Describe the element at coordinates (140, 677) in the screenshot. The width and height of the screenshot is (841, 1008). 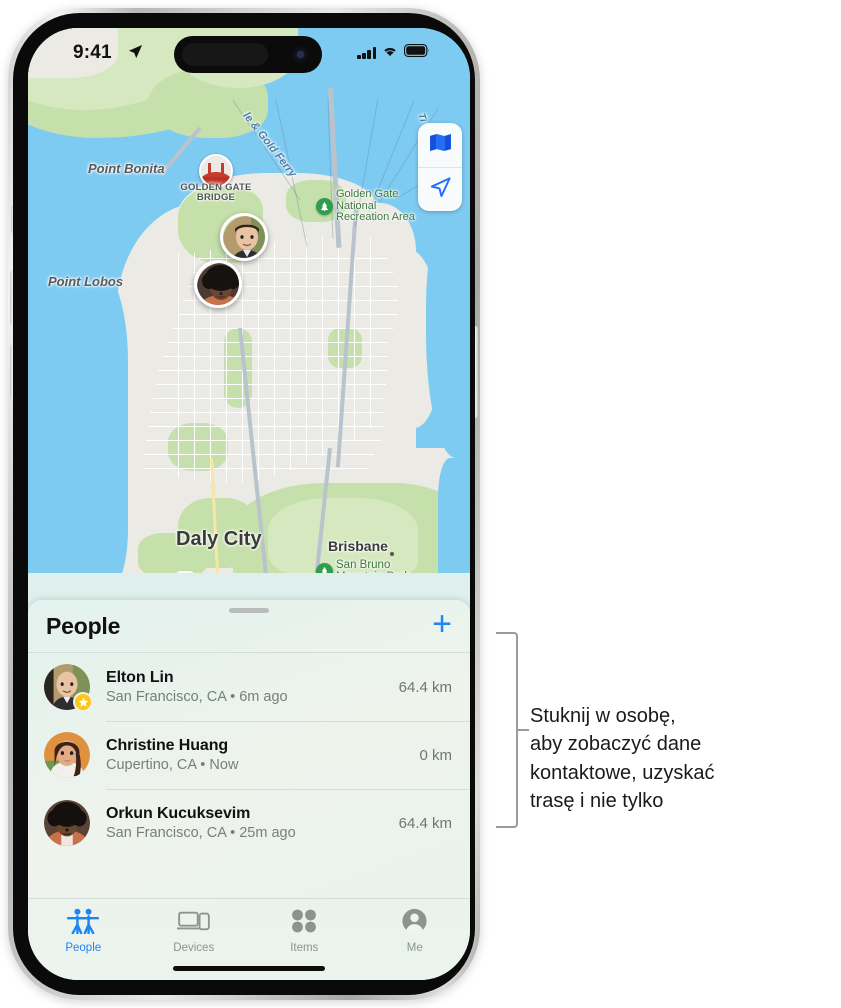
I see `person-name: Elton Lin` at that location.